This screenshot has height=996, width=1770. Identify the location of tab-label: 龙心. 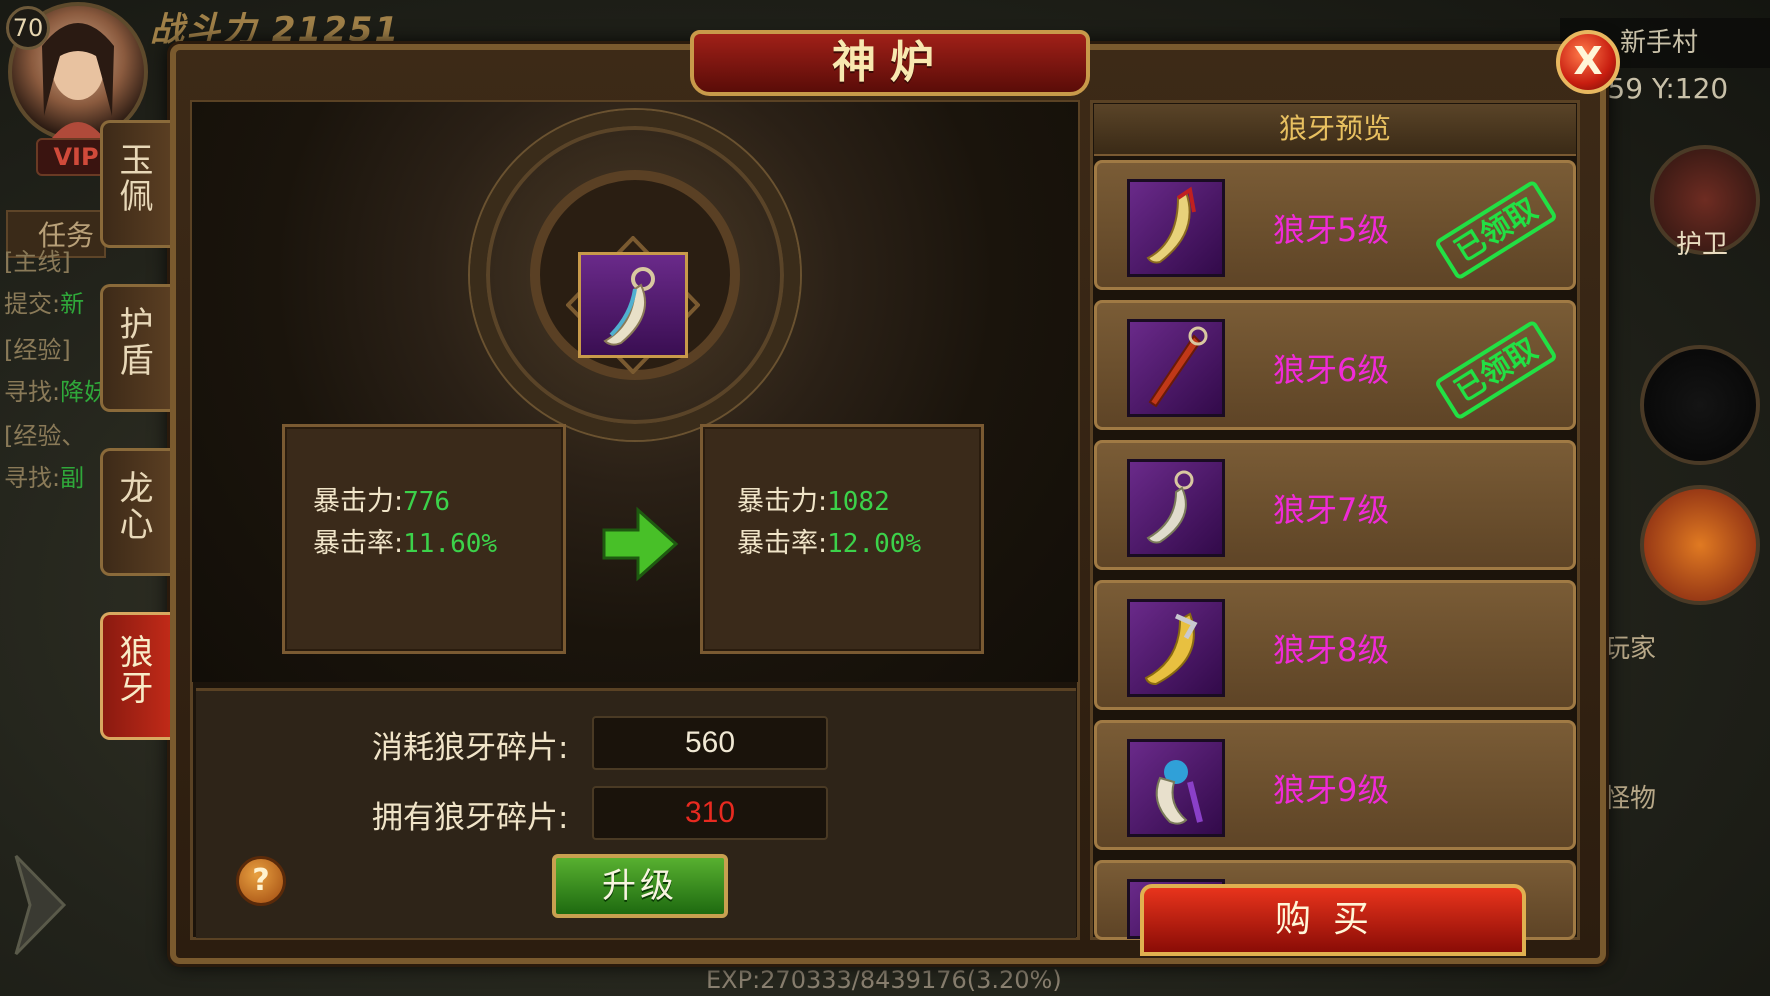
(136, 507).